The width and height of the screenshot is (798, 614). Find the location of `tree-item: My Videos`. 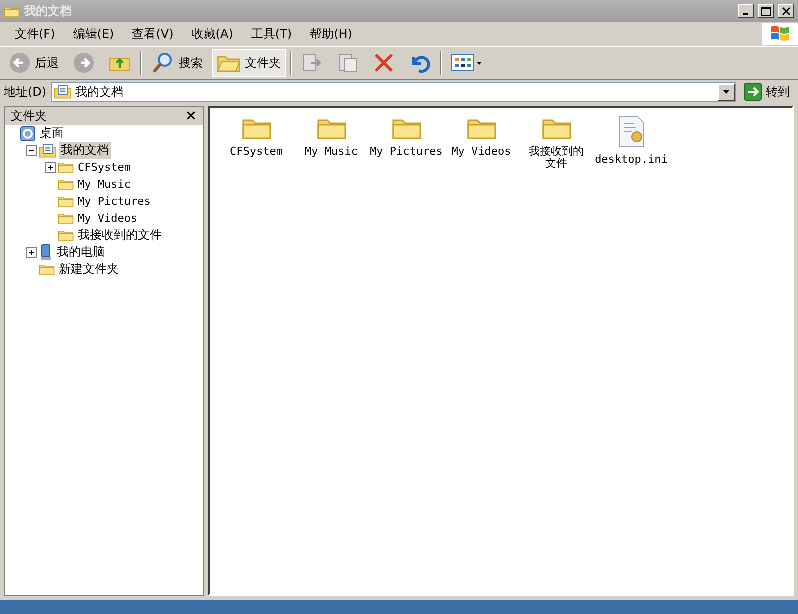

tree-item: My Videos is located at coordinates (108, 218).